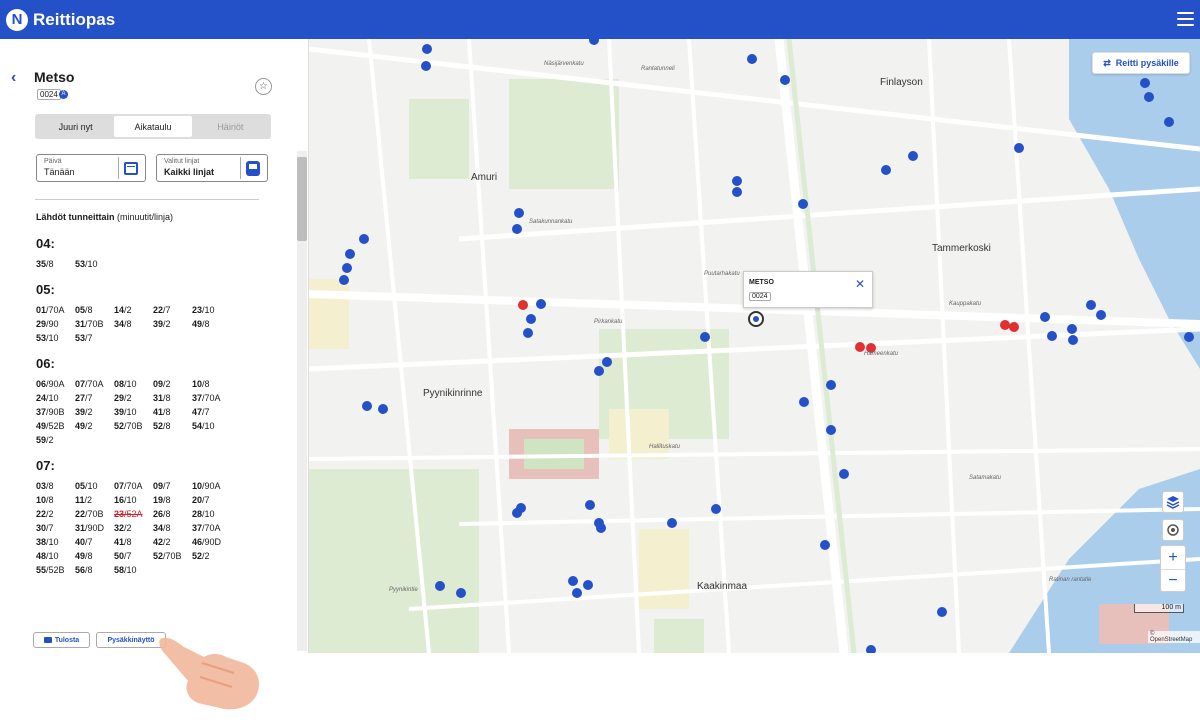 Image resolution: width=1200 pixels, height=720 pixels. Describe the element at coordinates (808, 289) in the screenshot. I see `stop-popup: METSO 0024 ✕` at that location.